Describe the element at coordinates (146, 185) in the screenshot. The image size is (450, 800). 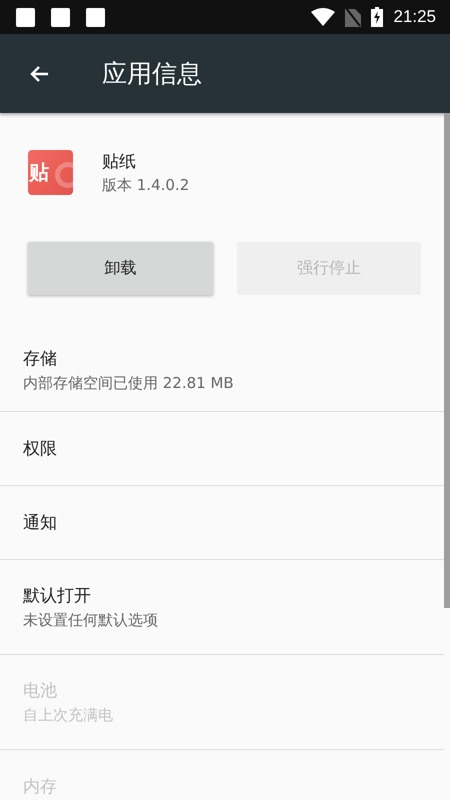
I see `app-version: 版本 1.4.0.2` at that location.